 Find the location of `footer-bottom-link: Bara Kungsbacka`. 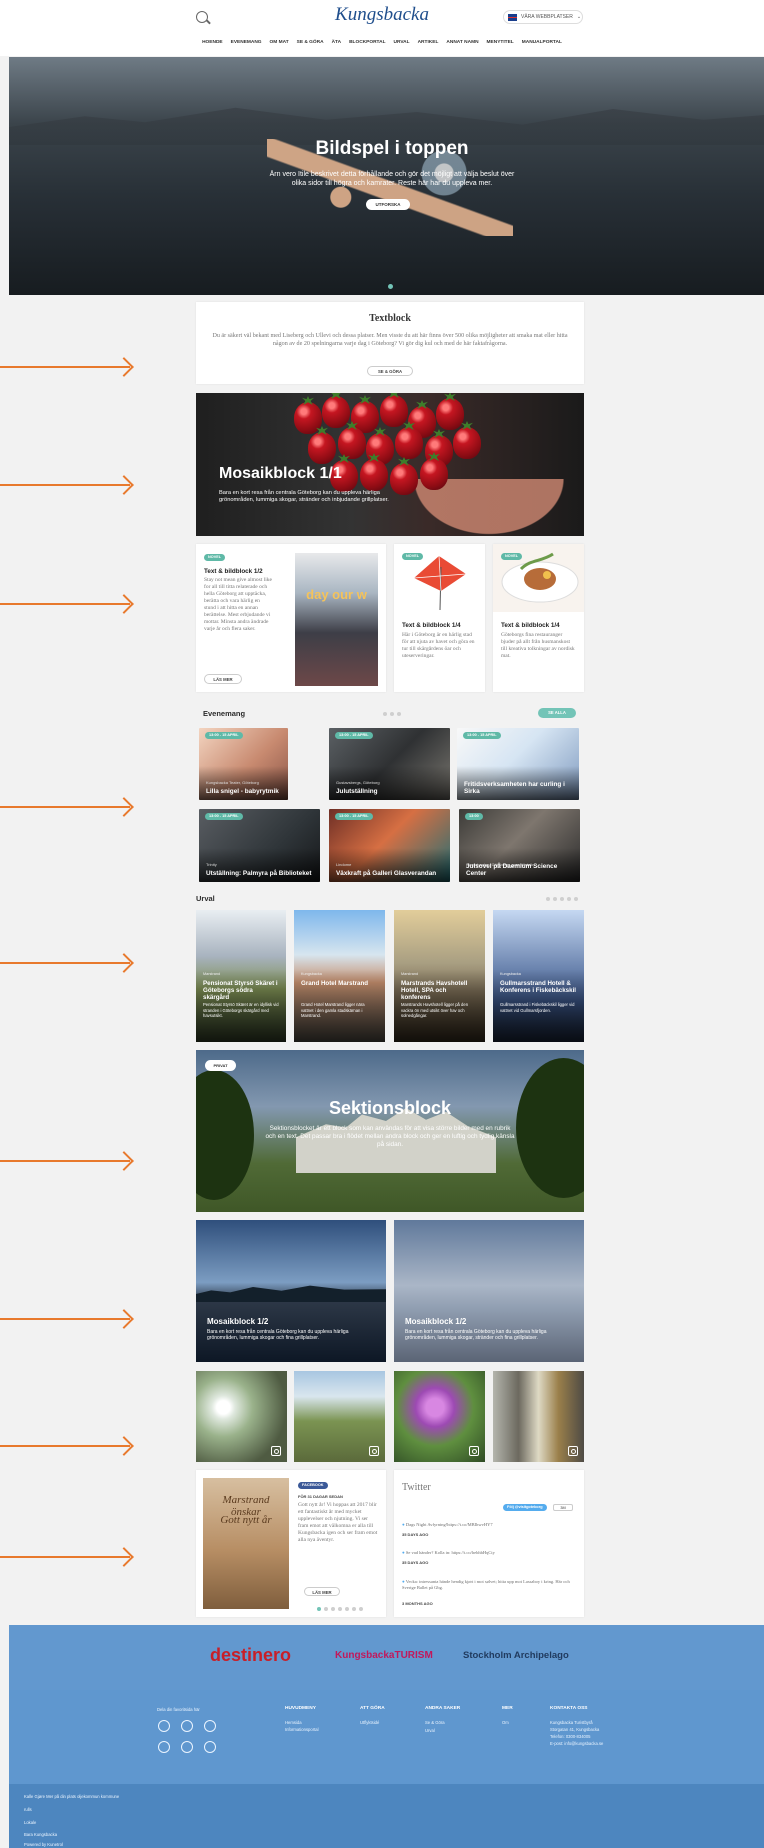

footer-bottom-link: Bara Kungsbacka is located at coordinates (40, 1835).